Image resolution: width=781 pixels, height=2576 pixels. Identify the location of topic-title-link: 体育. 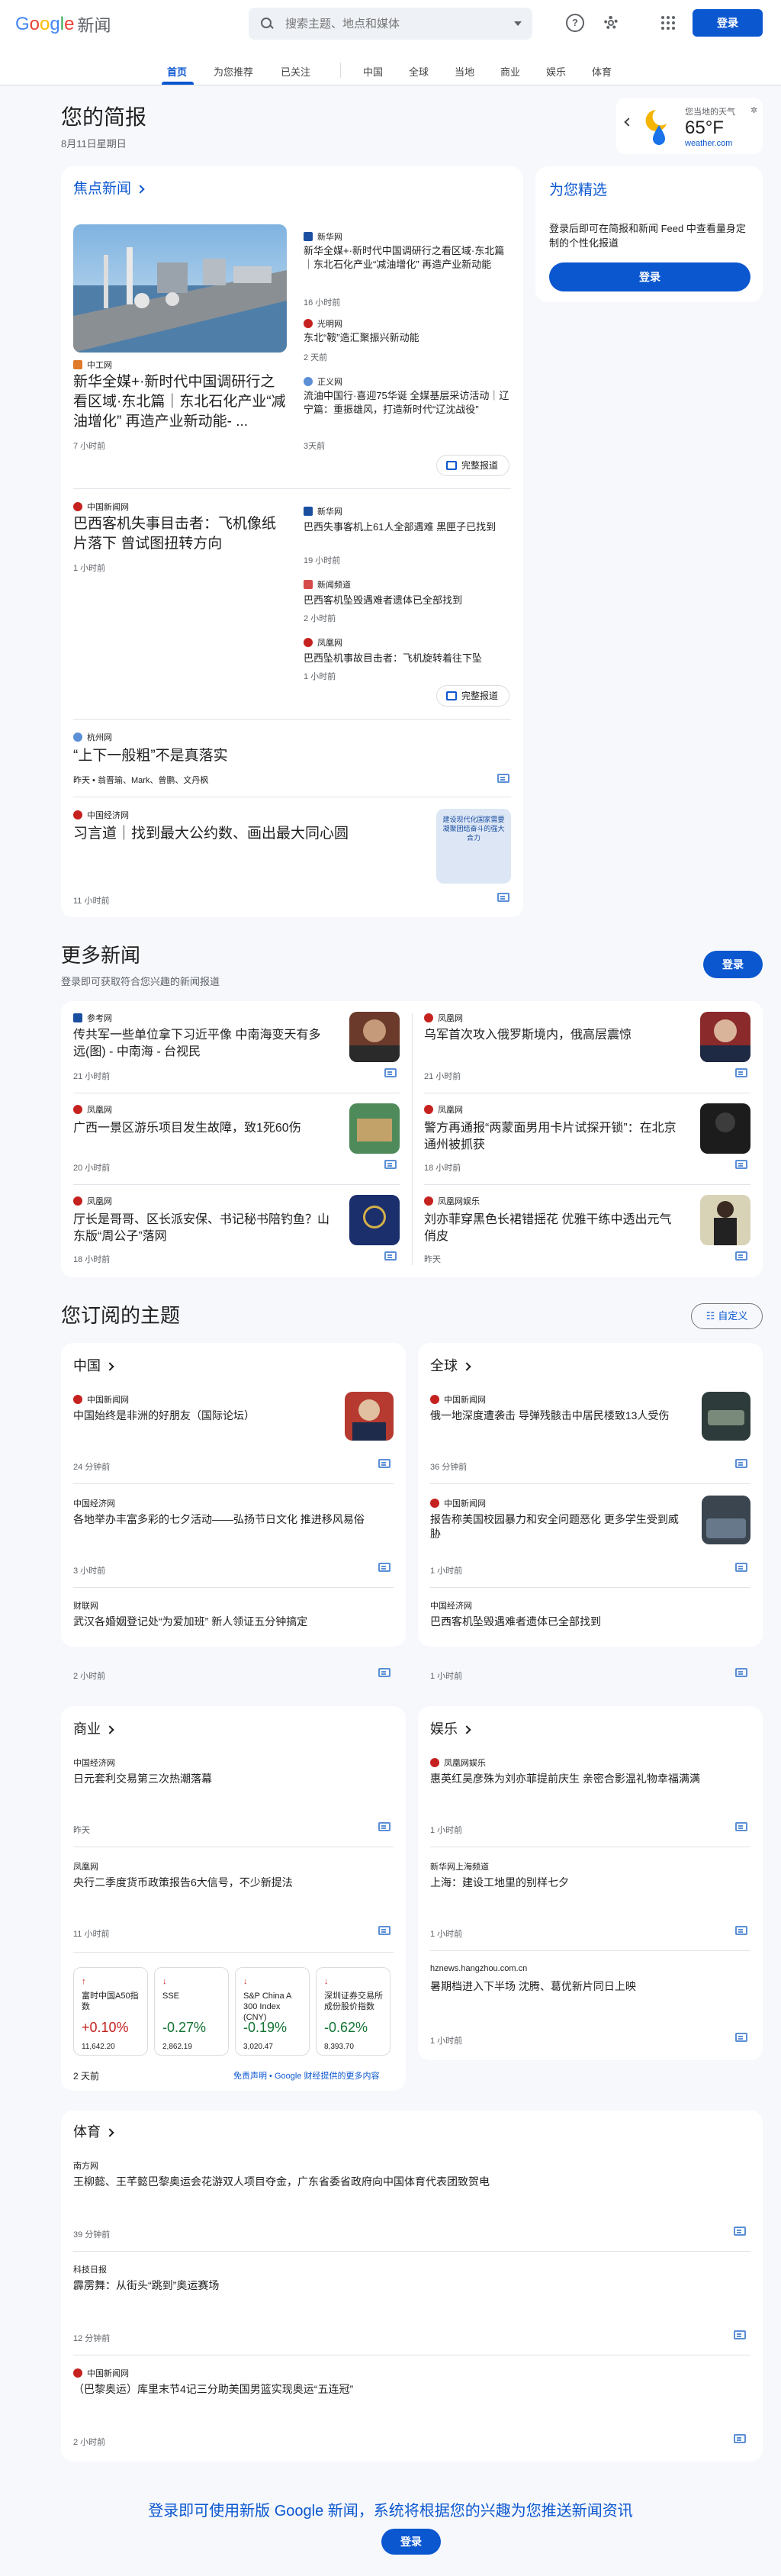
(93, 2131).